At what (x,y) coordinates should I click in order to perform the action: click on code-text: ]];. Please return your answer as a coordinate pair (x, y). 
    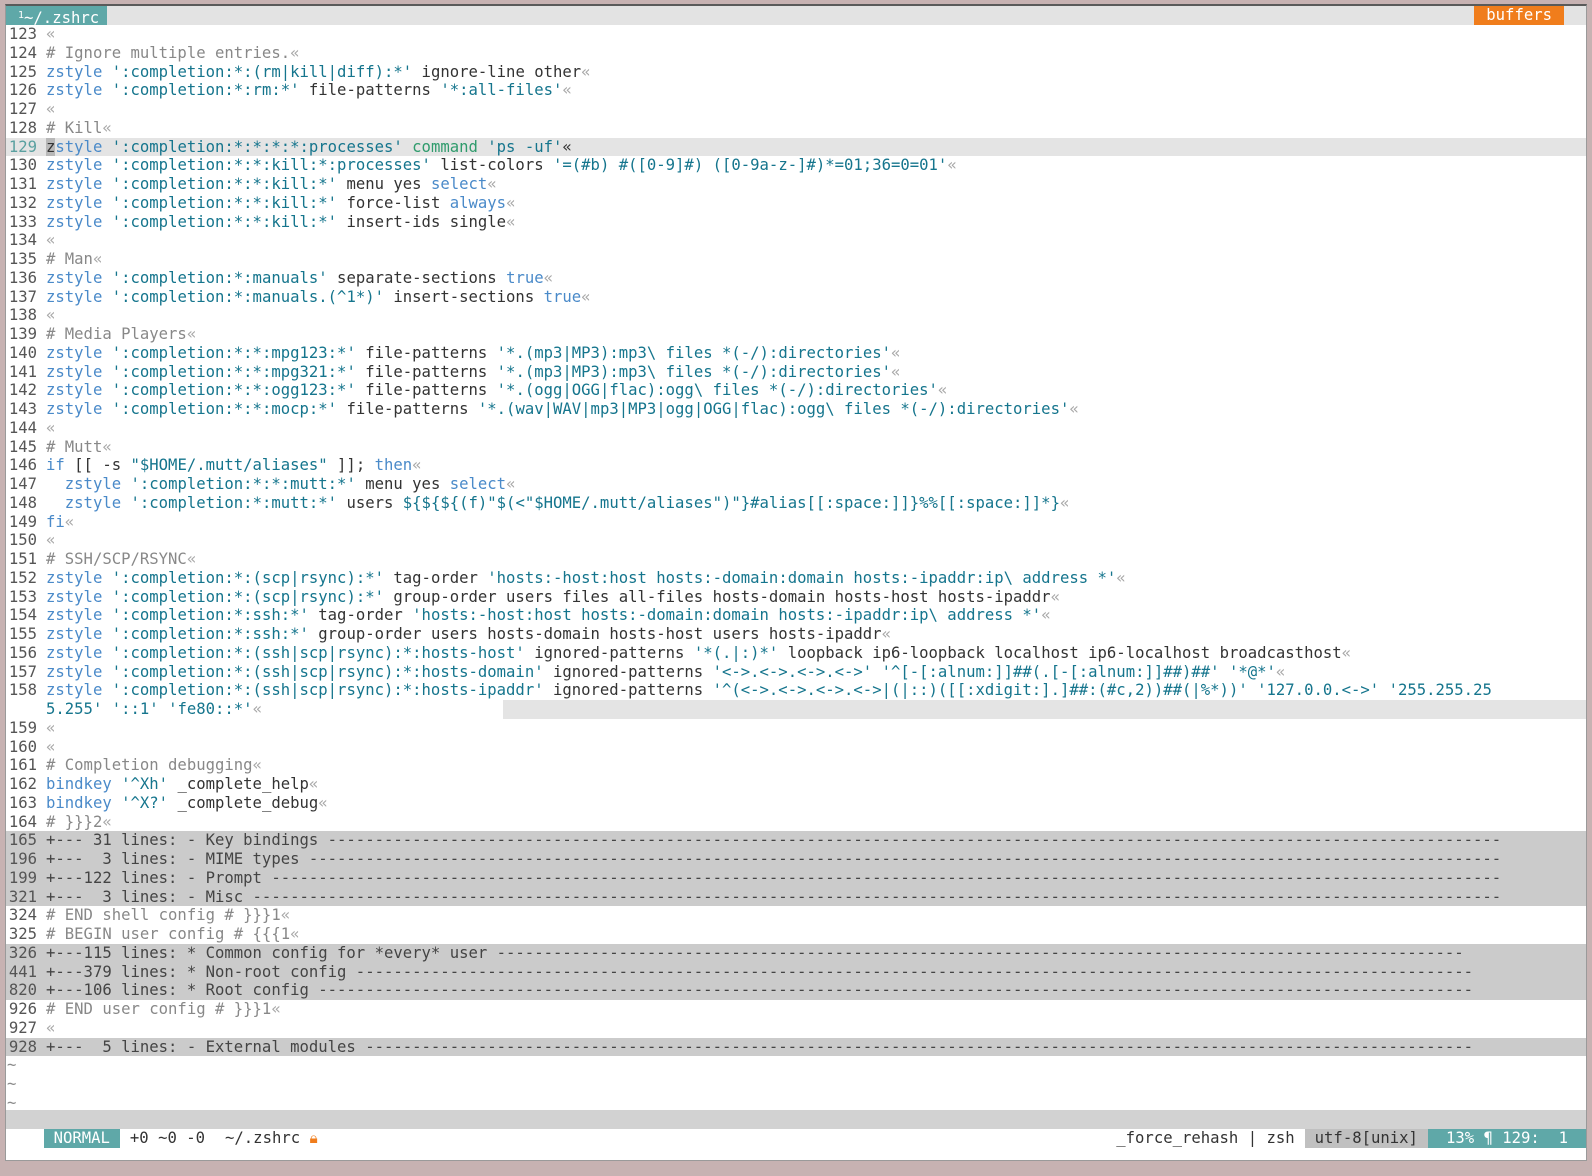
    Looking at the image, I should click on (351, 465).